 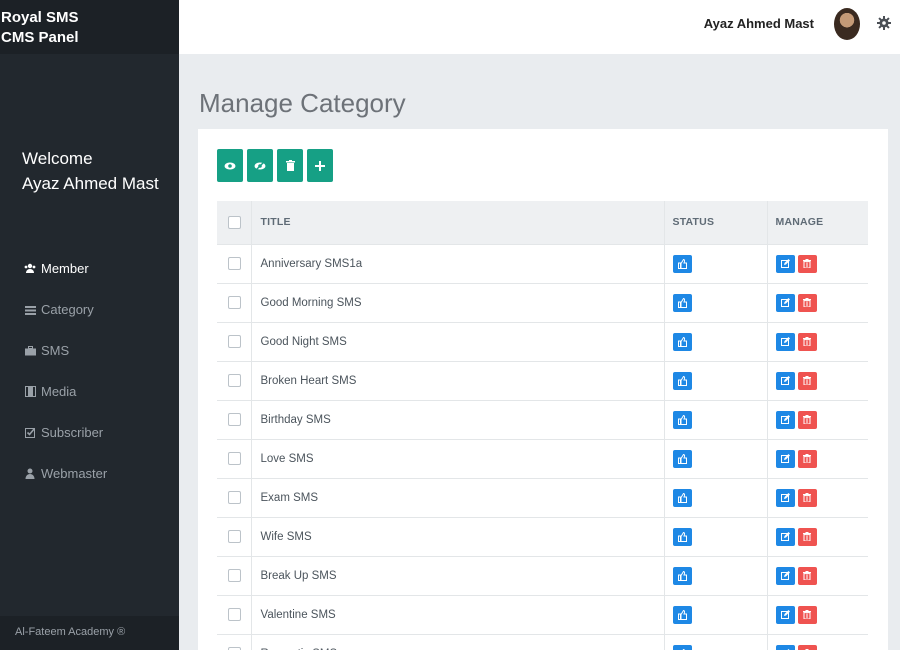 I want to click on column-header-title: TITLE, so click(x=458, y=222).